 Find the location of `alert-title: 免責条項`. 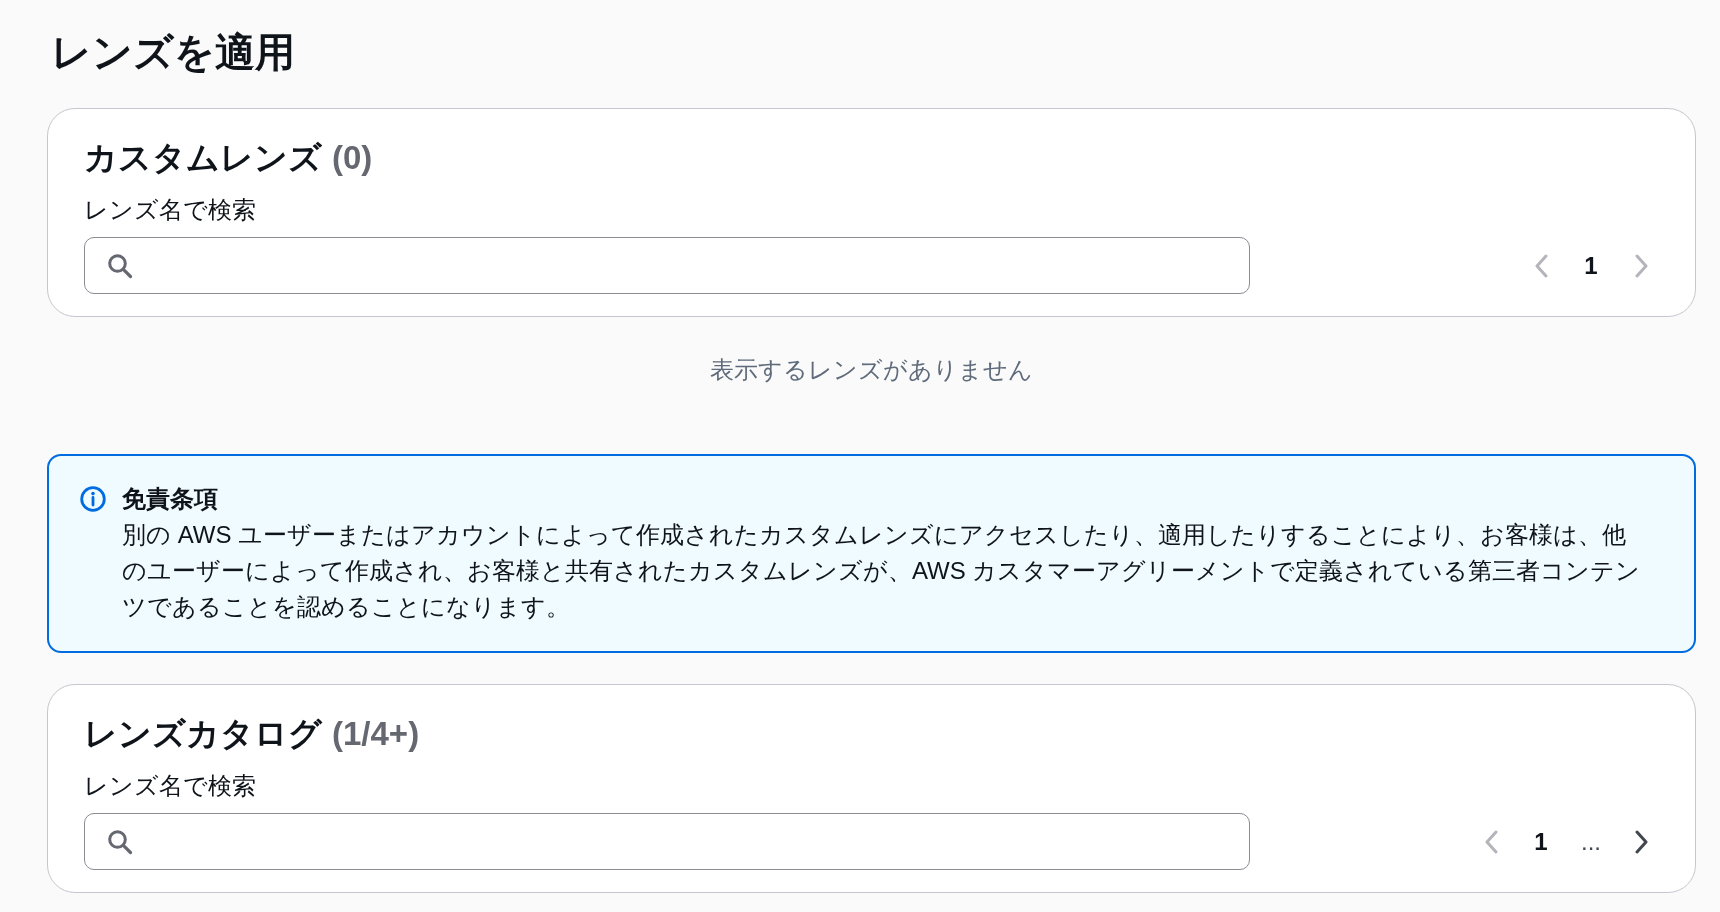

alert-title: 免責条項 is located at coordinates (170, 499).